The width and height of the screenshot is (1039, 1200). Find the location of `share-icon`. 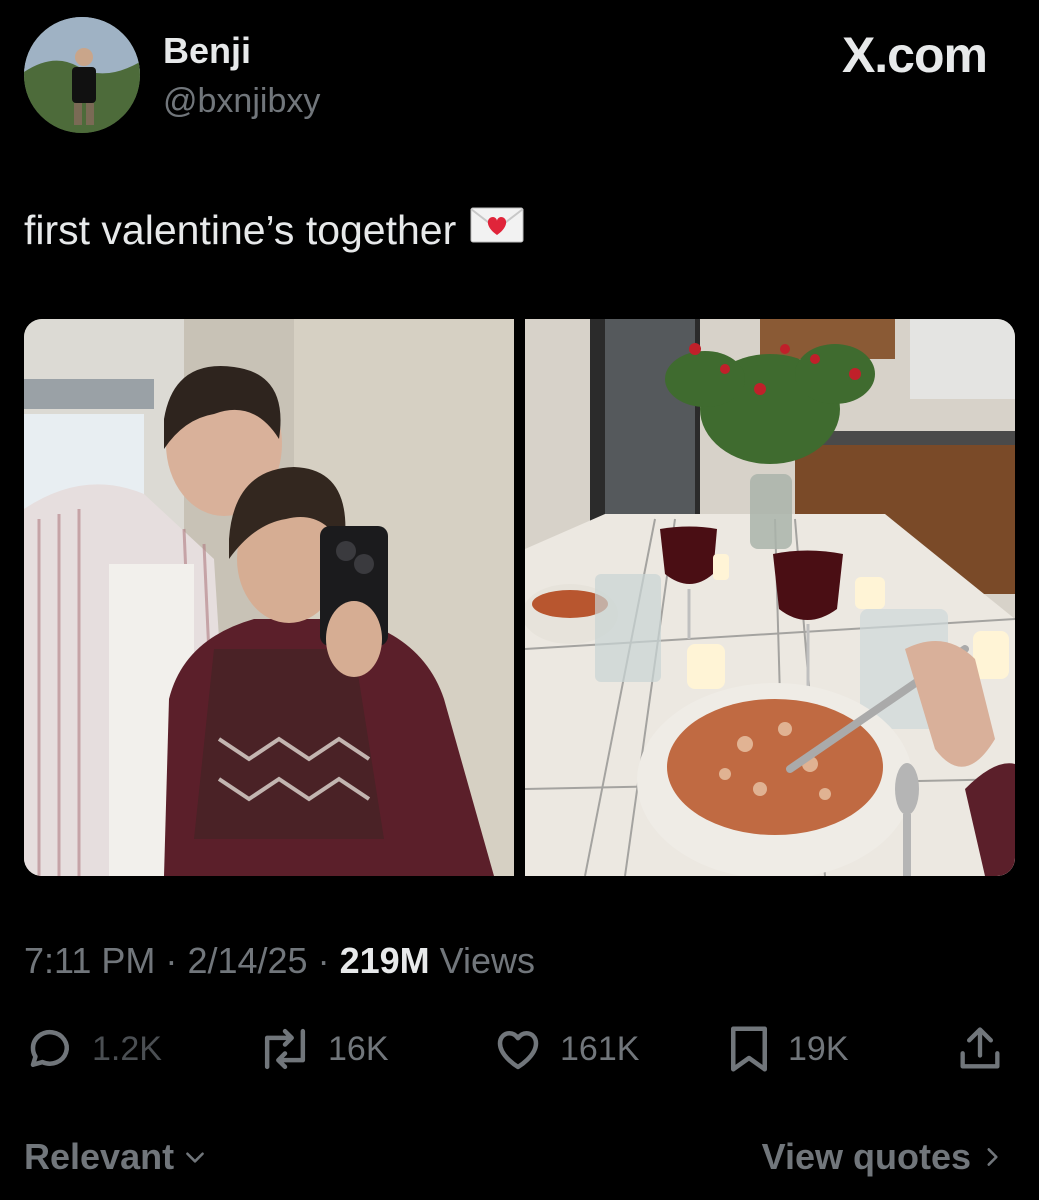

share-icon is located at coordinates (980, 1048).